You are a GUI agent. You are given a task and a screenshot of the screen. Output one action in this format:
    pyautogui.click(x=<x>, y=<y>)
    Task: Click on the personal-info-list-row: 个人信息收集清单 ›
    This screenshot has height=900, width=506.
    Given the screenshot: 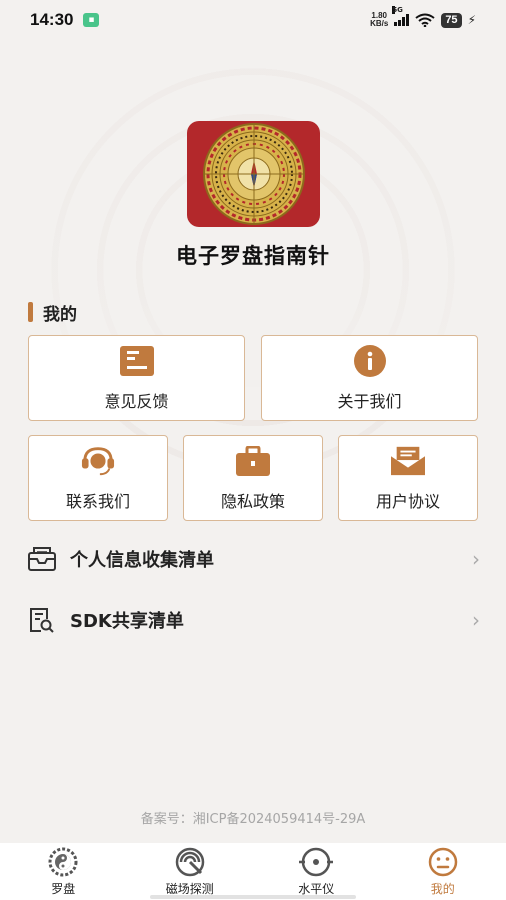 What is the action you would take?
    pyautogui.click(x=254, y=559)
    